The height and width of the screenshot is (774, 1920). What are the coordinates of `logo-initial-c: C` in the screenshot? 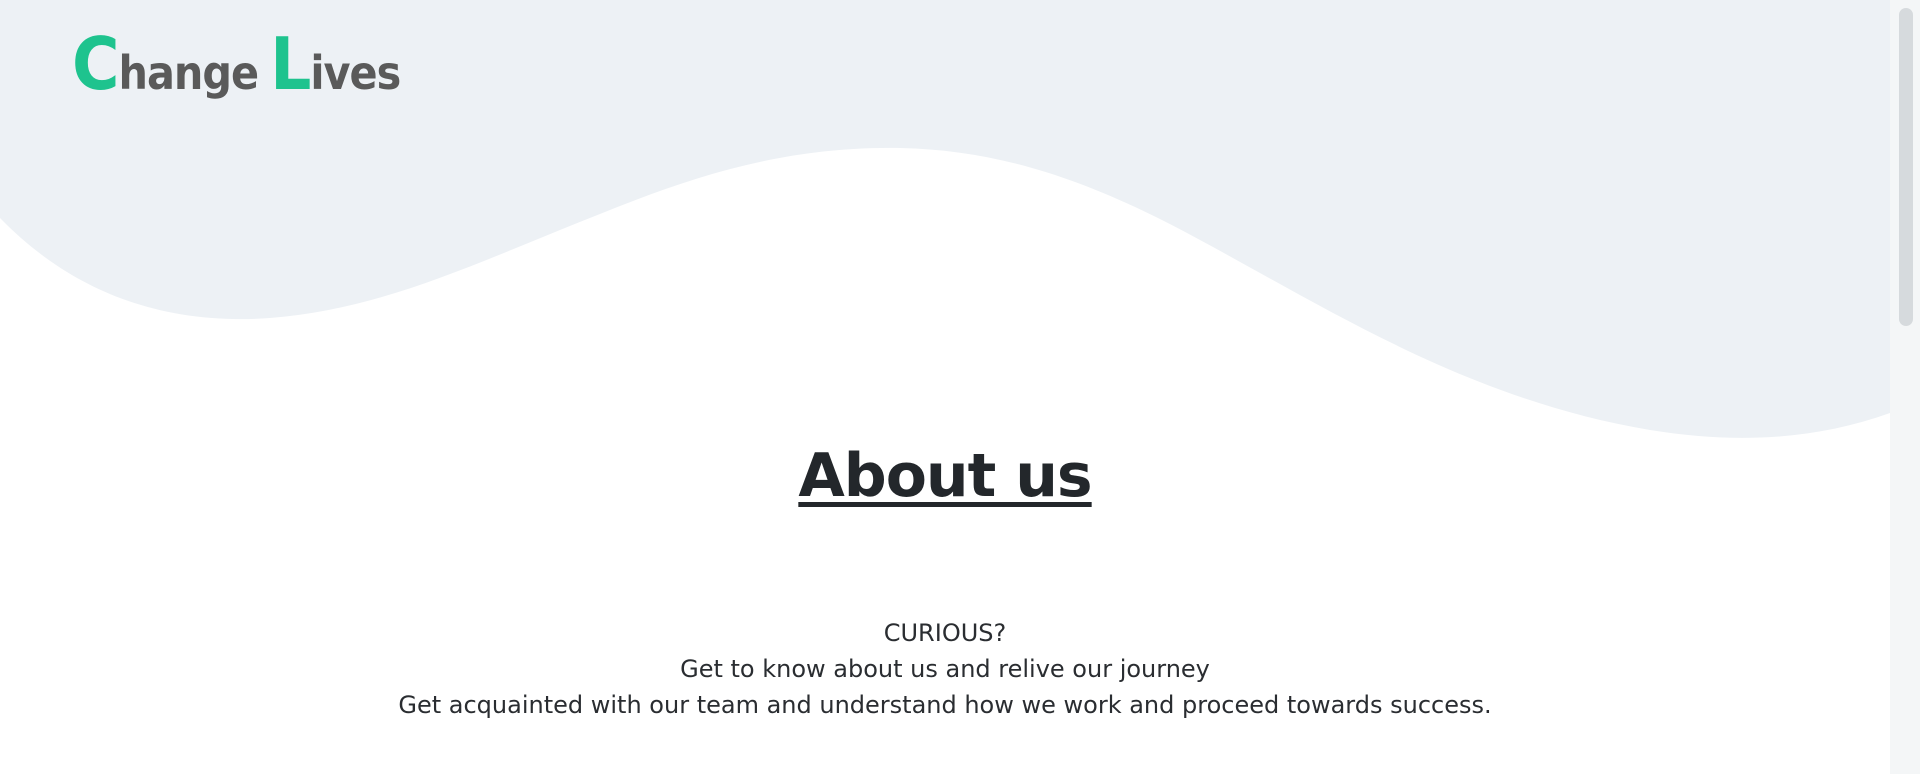 It's located at (96, 64).